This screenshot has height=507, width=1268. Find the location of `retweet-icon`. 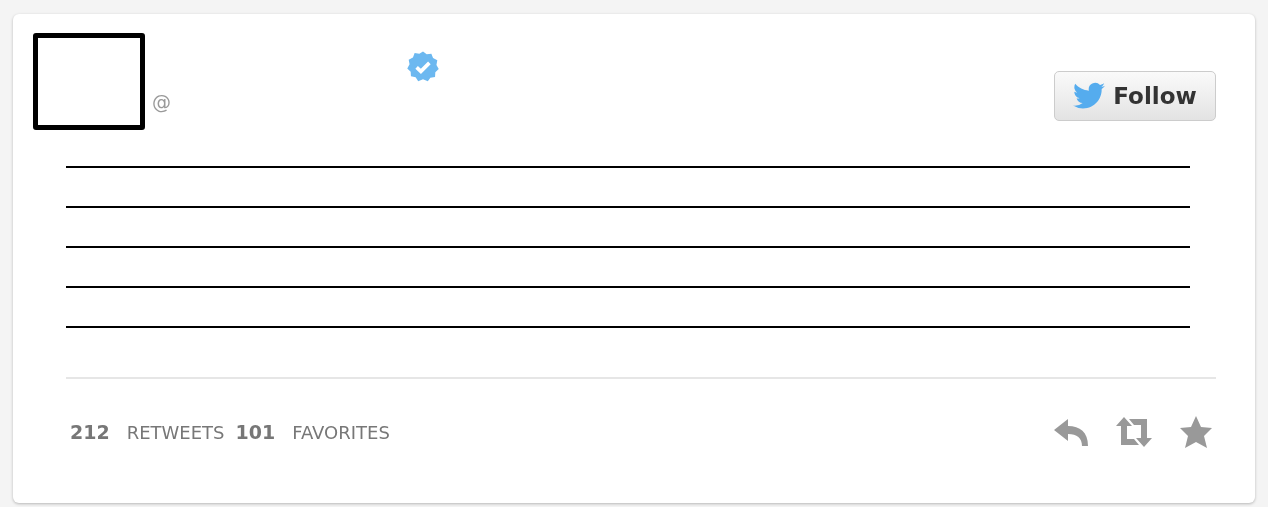

retweet-icon is located at coordinates (1134, 432).